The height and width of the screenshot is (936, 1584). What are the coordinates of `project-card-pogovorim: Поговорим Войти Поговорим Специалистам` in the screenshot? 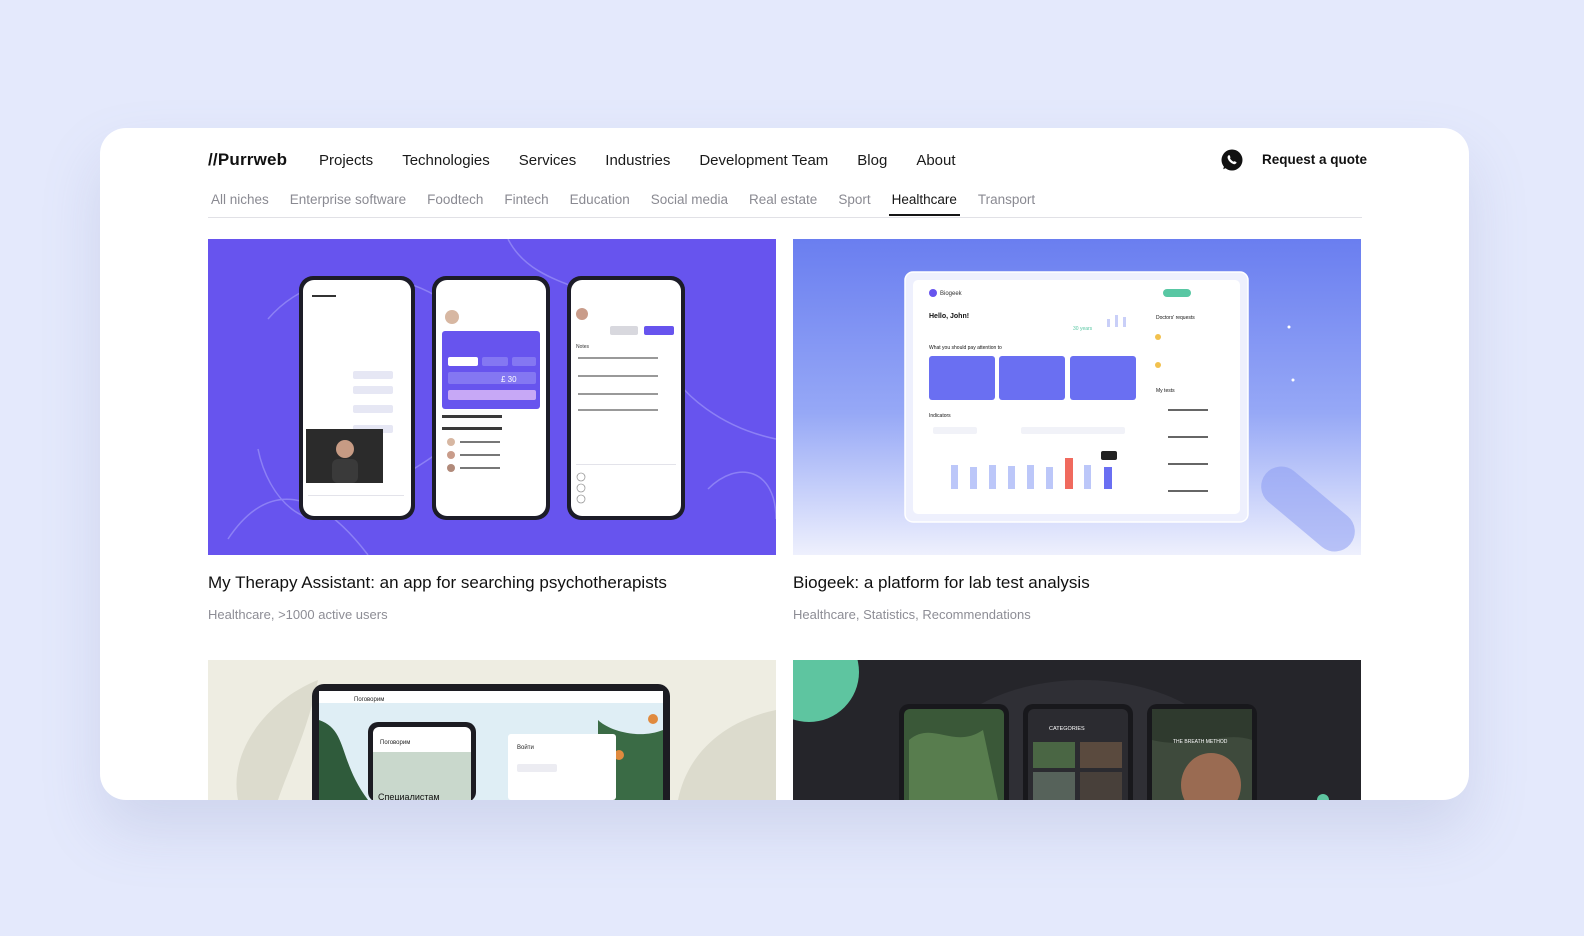 It's located at (492, 730).